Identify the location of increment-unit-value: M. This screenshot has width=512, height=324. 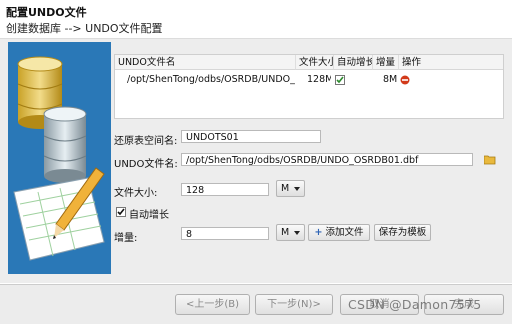
(285, 232).